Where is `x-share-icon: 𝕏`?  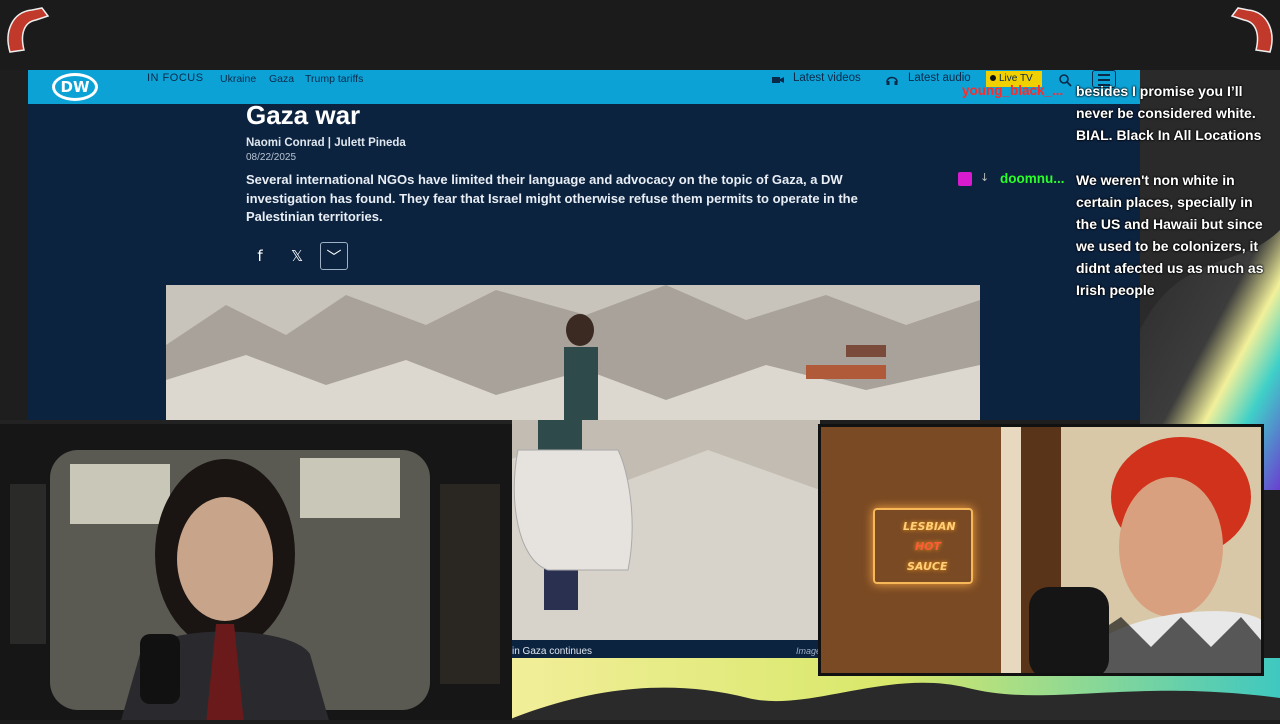
x-share-icon: 𝕏 is located at coordinates (297, 256).